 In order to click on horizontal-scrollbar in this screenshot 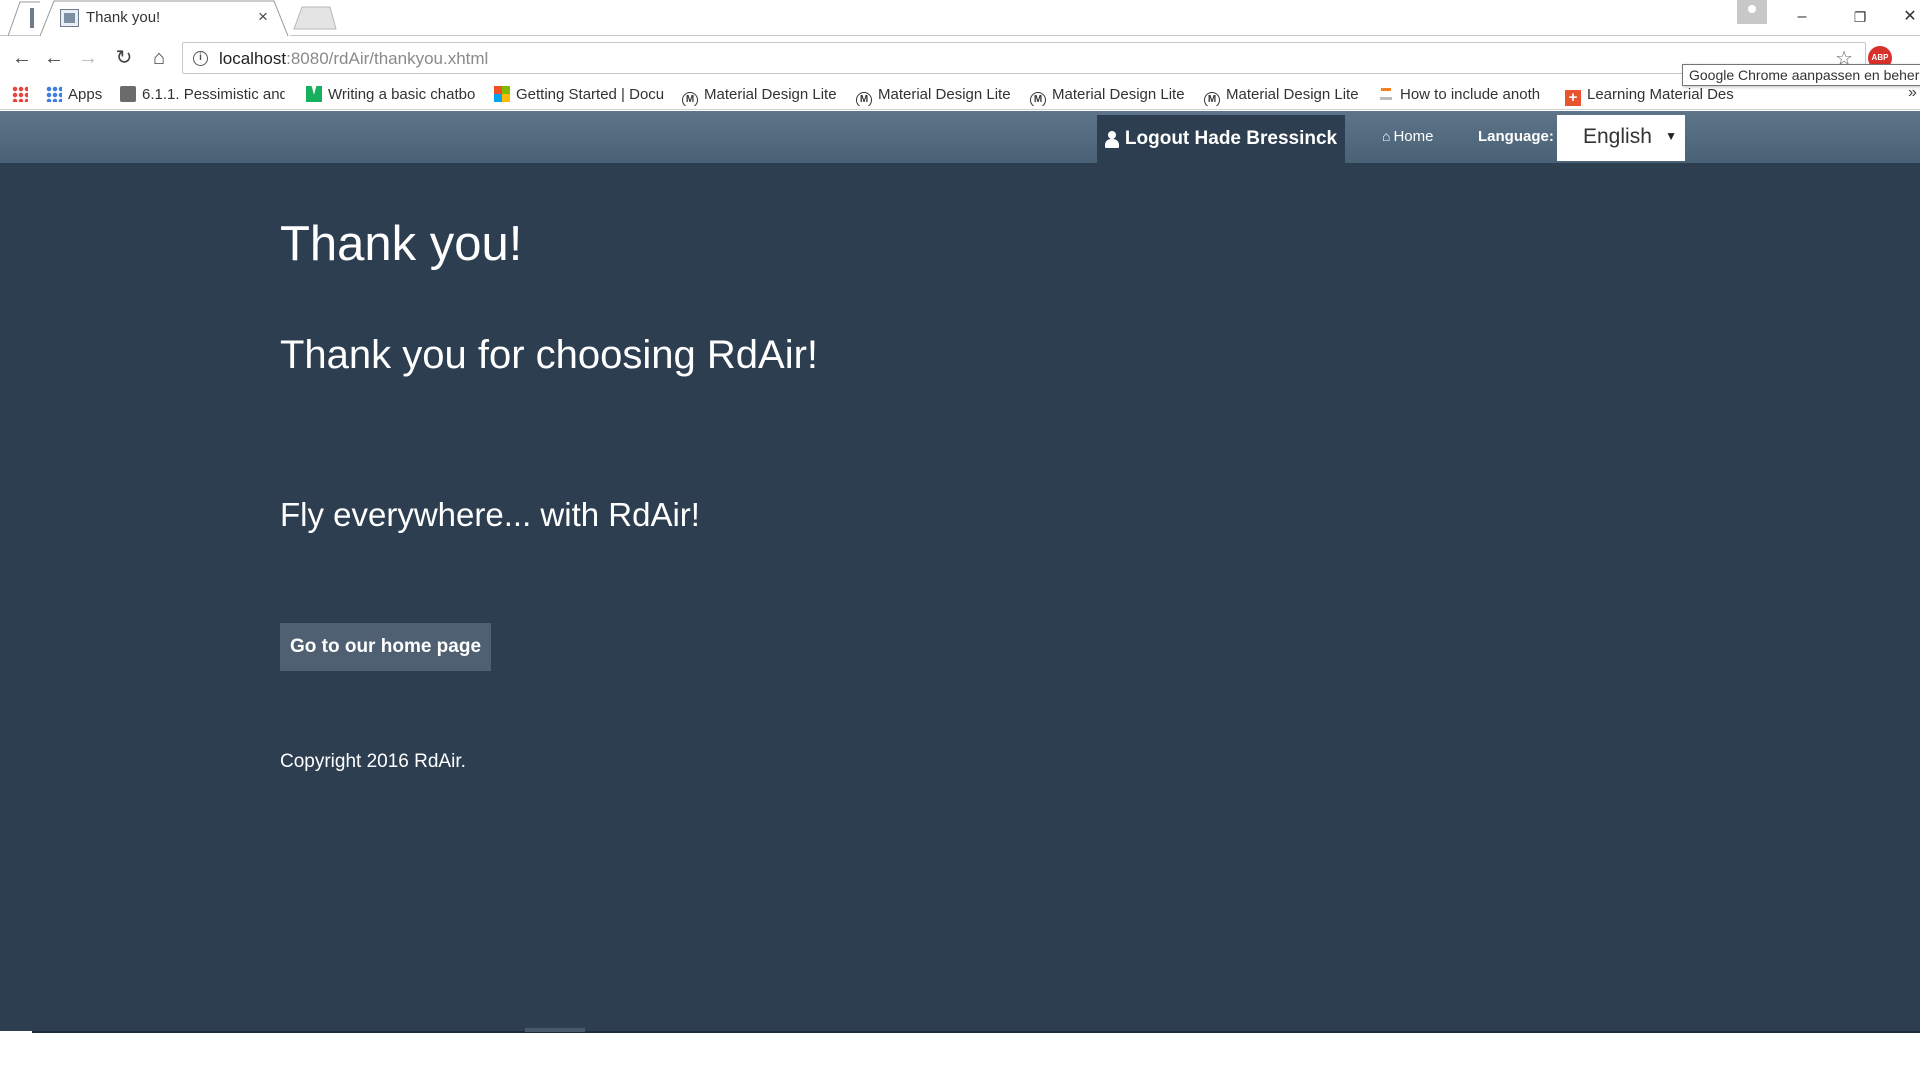, I will do `click(976, 1032)`.